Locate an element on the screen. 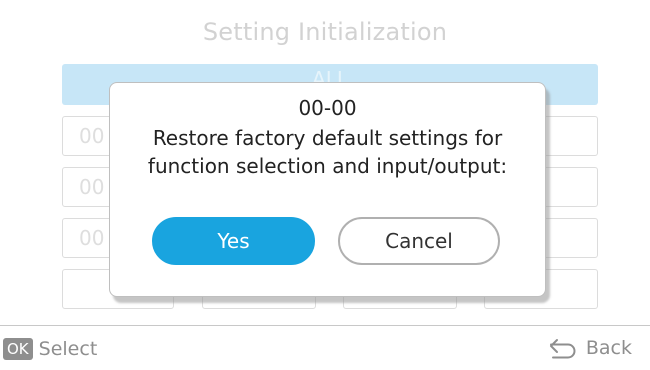 The width and height of the screenshot is (650, 370). footer-select-hint: OK Select is located at coordinates (50, 349).